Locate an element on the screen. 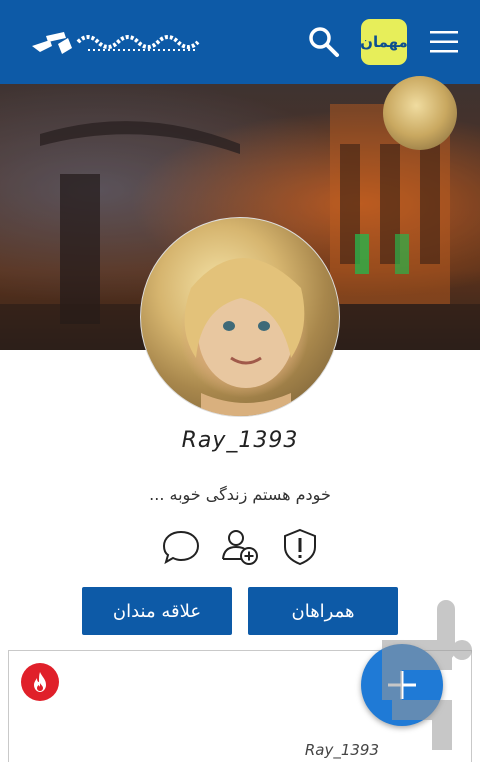 This screenshot has height=762, width=480. logo-graphic is located at coordinates (116, 43).